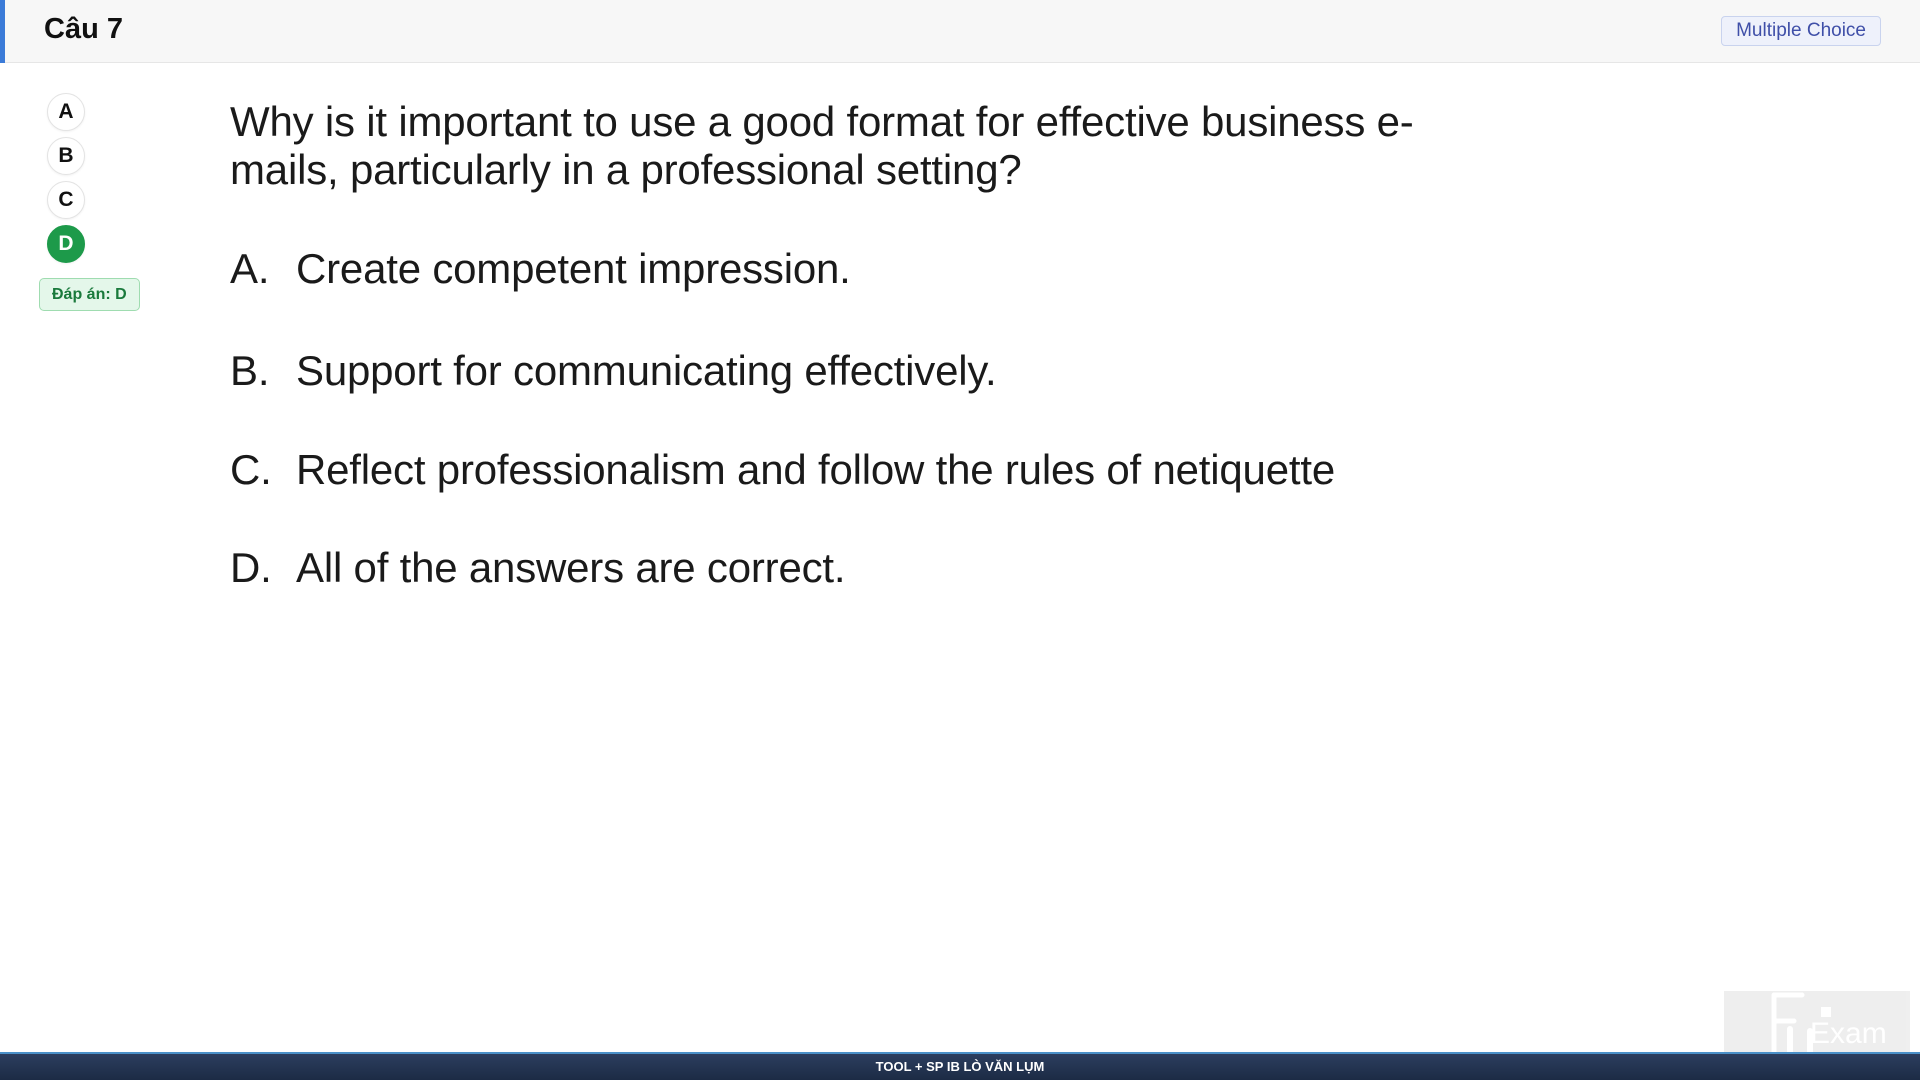 This screenshot has height=1080, width=1920. I want to click on option-a: A. Create competent impression., so click(540, 269).